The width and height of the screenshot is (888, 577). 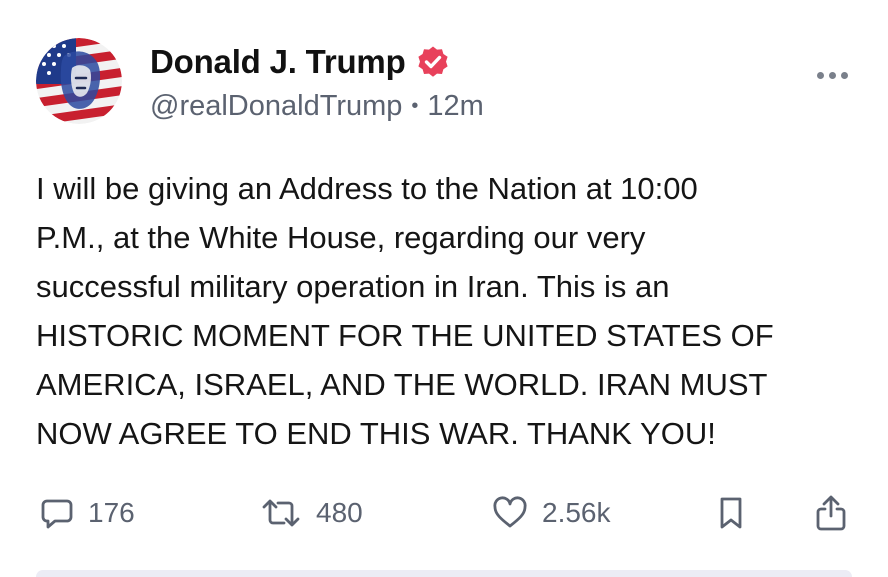 I want to click on more-options-button, so click(x=832, y=75).